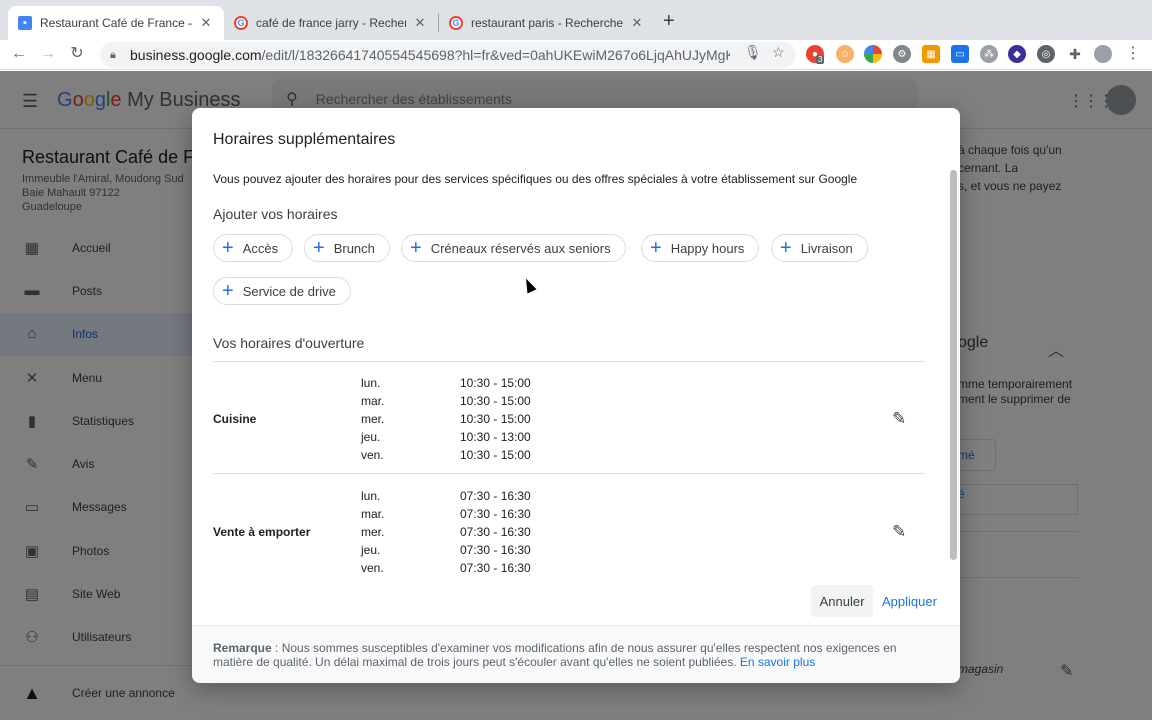 Image resolution: width=1152 pixels, height=720 pixels. Describe the element at coordinates (845, 54) in the screenshot. I see `emoji-extension-icon: ☺` at that location.